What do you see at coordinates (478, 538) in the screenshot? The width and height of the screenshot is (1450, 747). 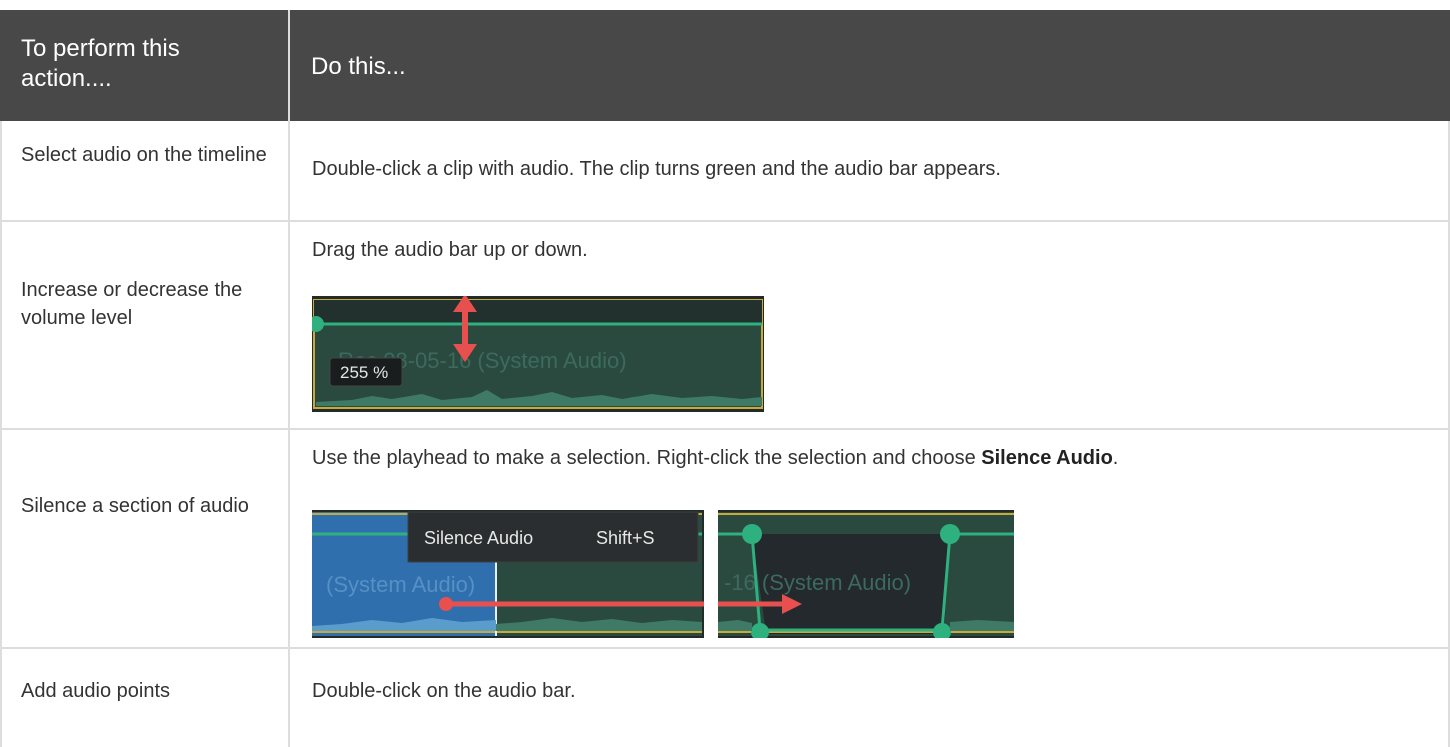 I see `context-menu-item: Silence Audio` at bounding box center [478, 538].